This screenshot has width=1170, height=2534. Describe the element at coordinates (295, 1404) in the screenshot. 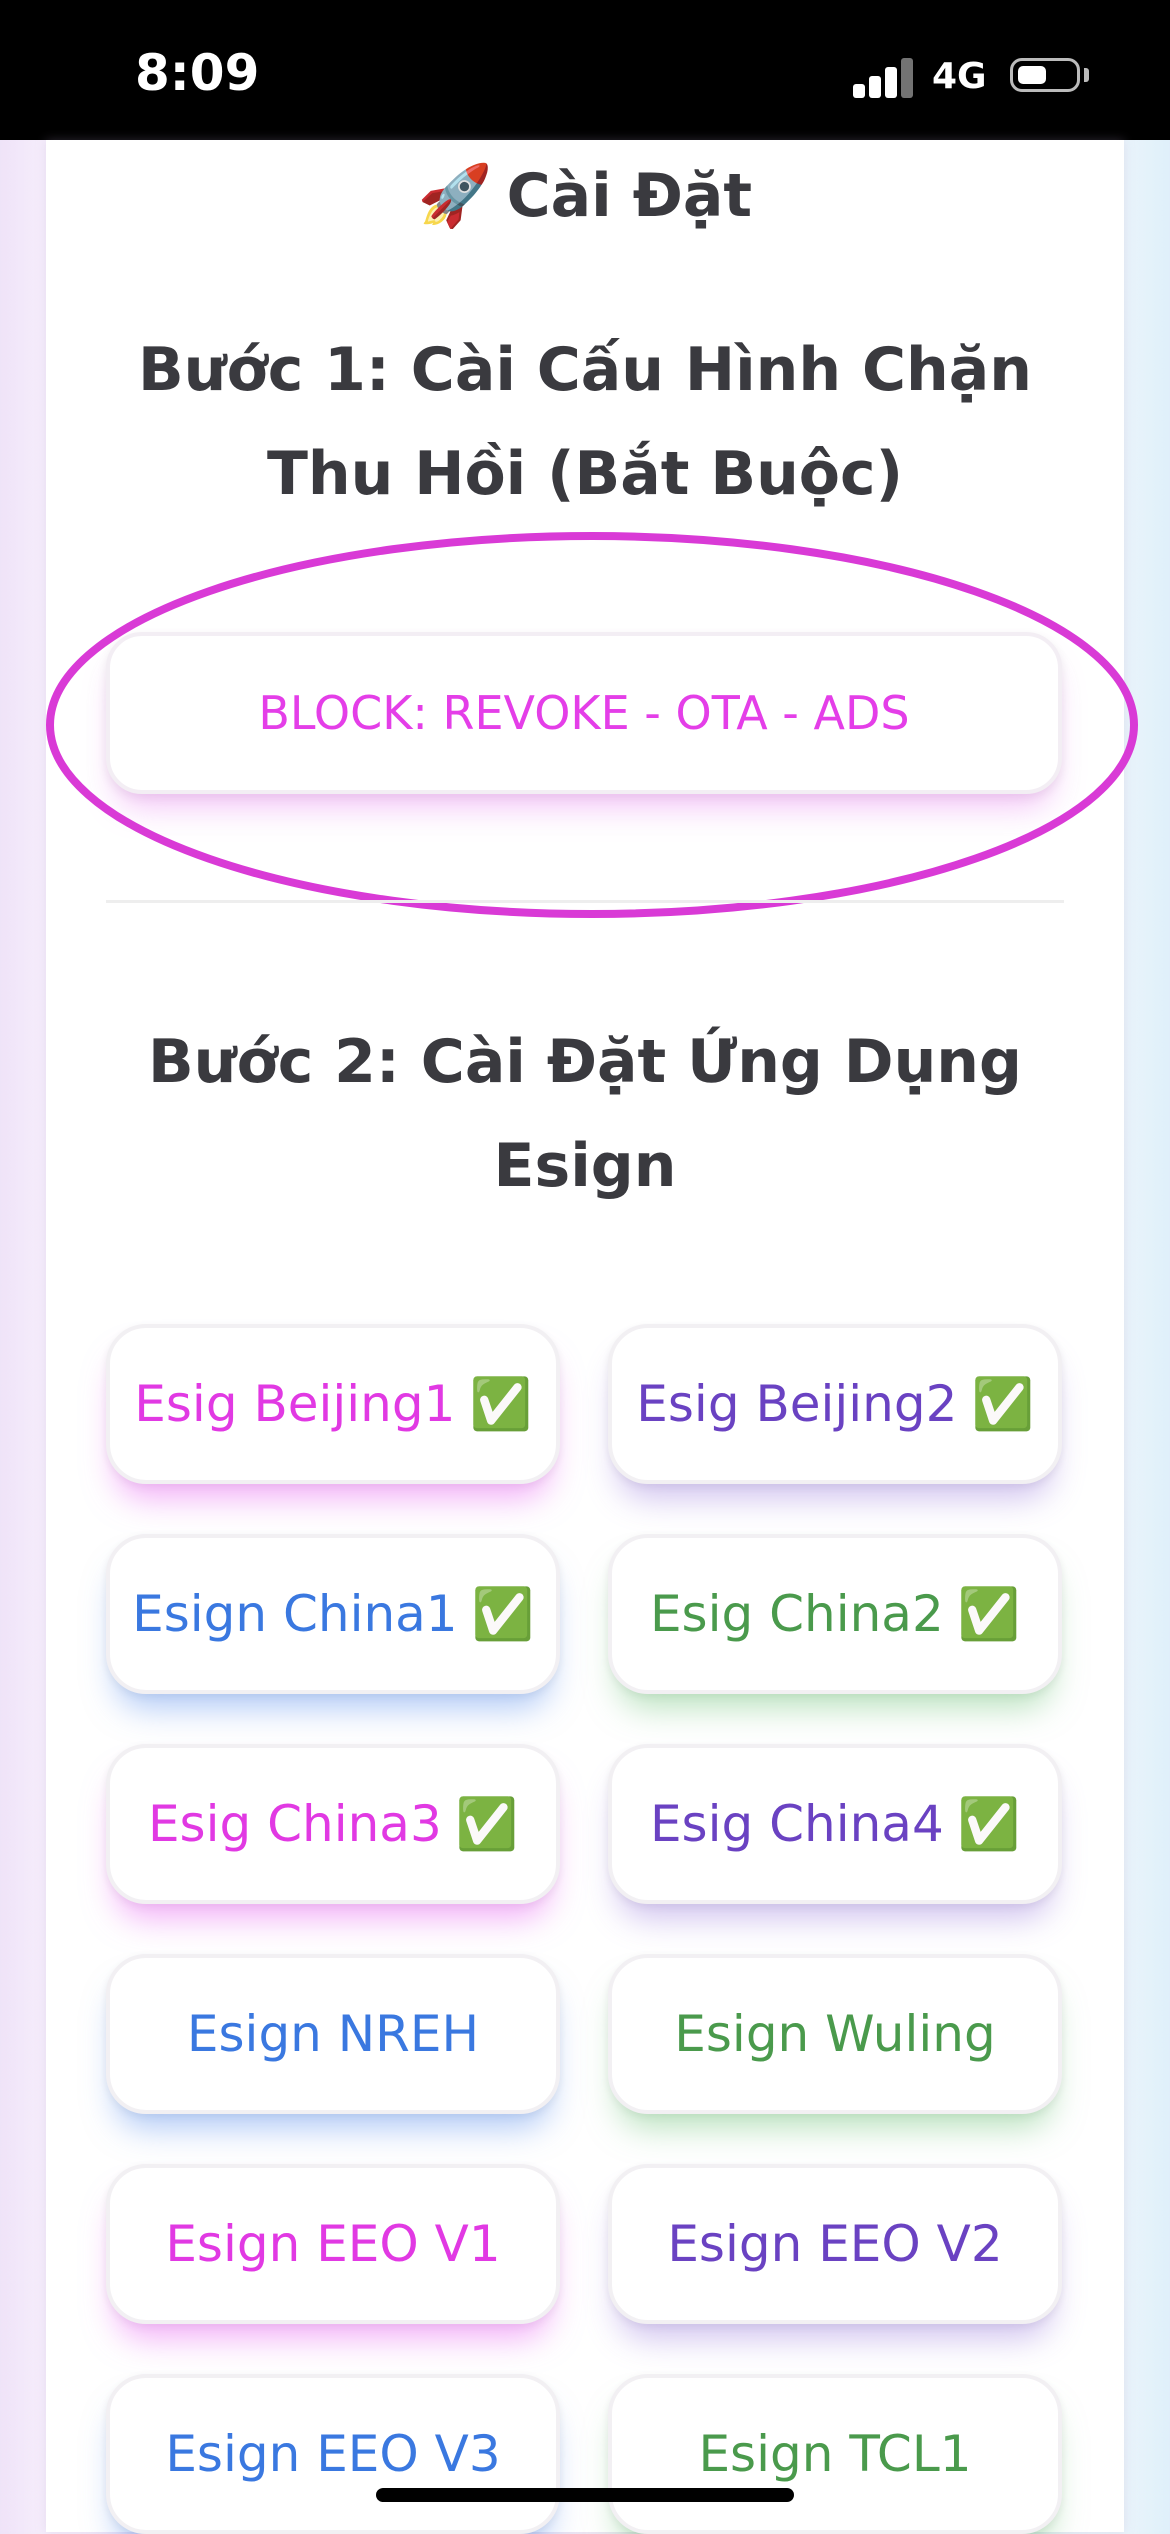

I see `app-button-label: Esig Beijing1` at that location.